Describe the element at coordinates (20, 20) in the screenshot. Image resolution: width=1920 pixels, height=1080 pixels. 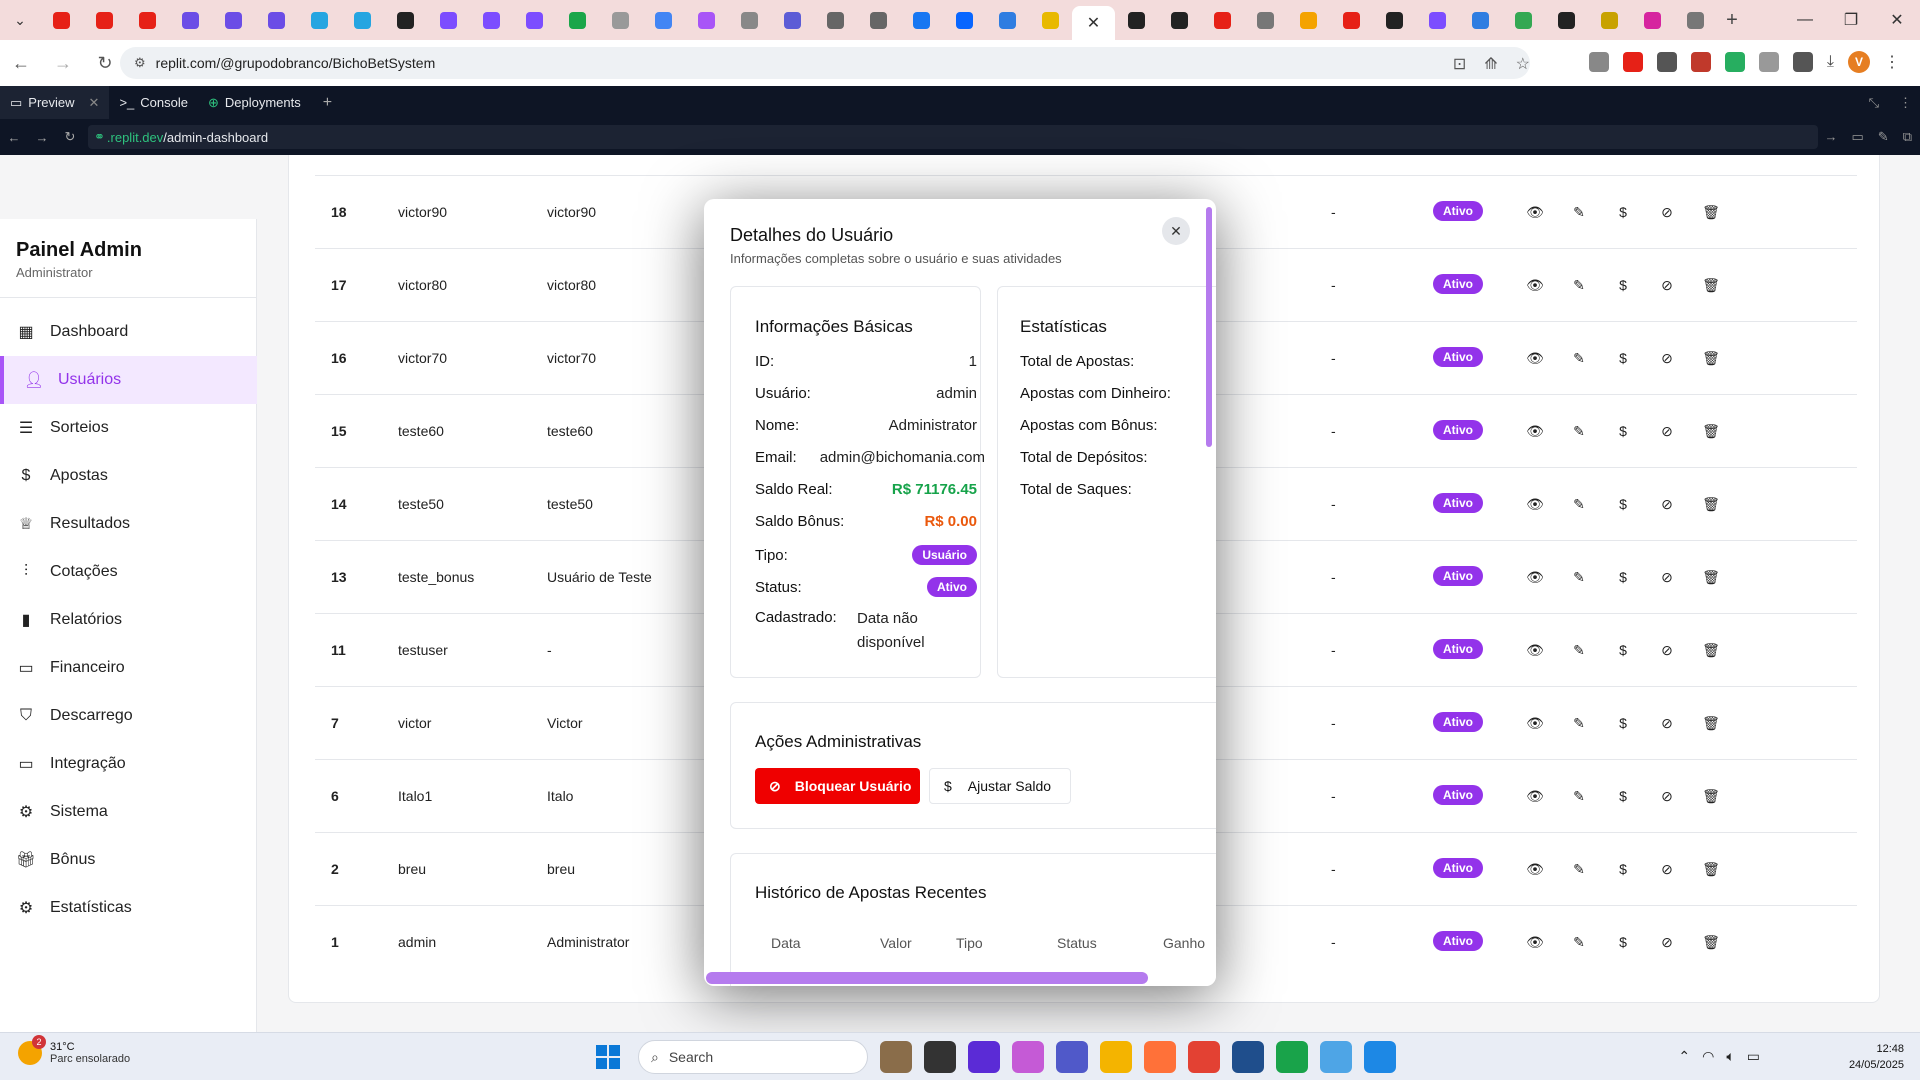
I see `tab-search-chevron-icon: ⌄` at that location.